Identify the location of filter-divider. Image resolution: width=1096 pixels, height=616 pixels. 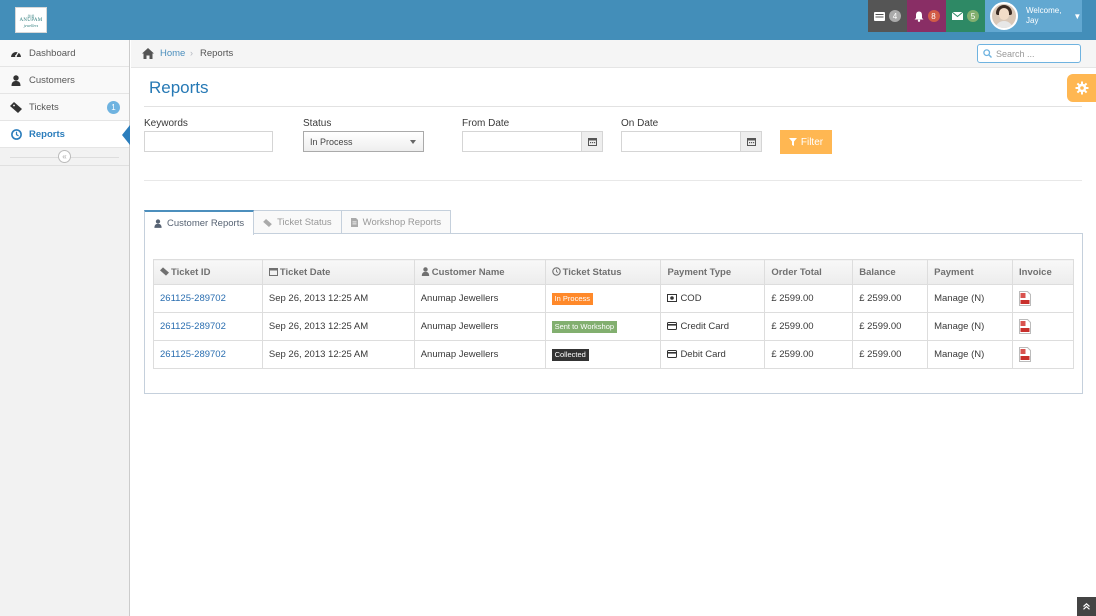
(613, 180).